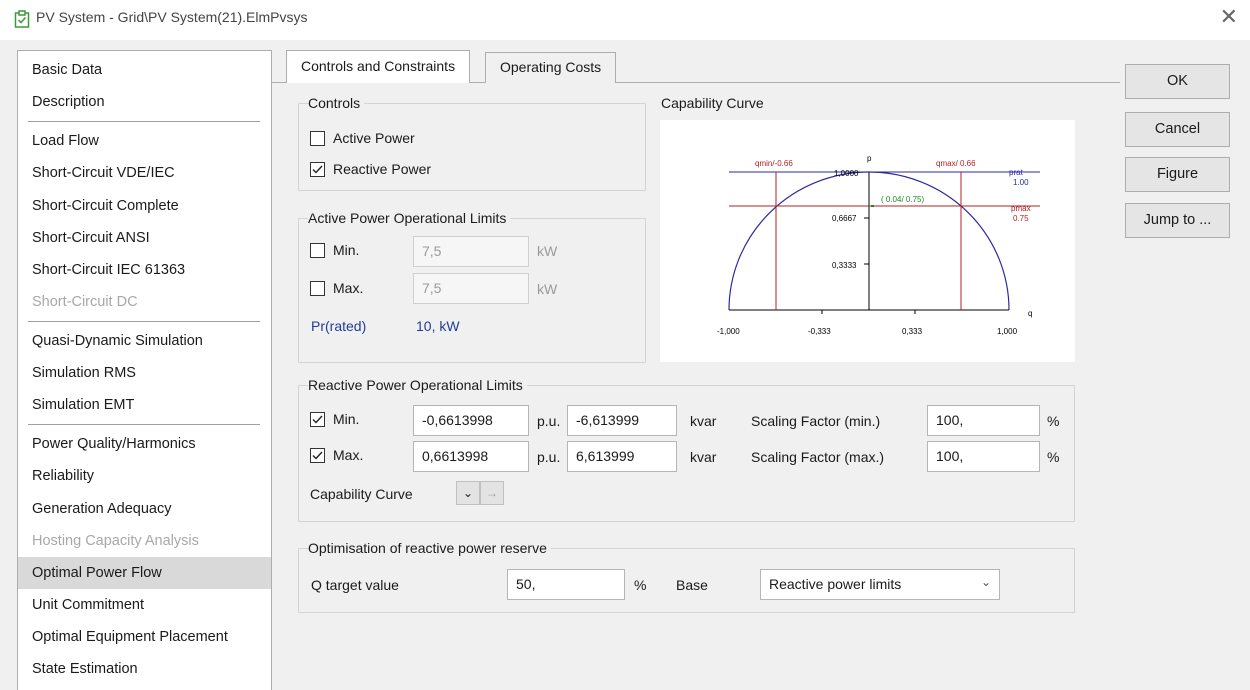  I want to click on reactive-min-pu-unit: p.u., so click(549, 421).